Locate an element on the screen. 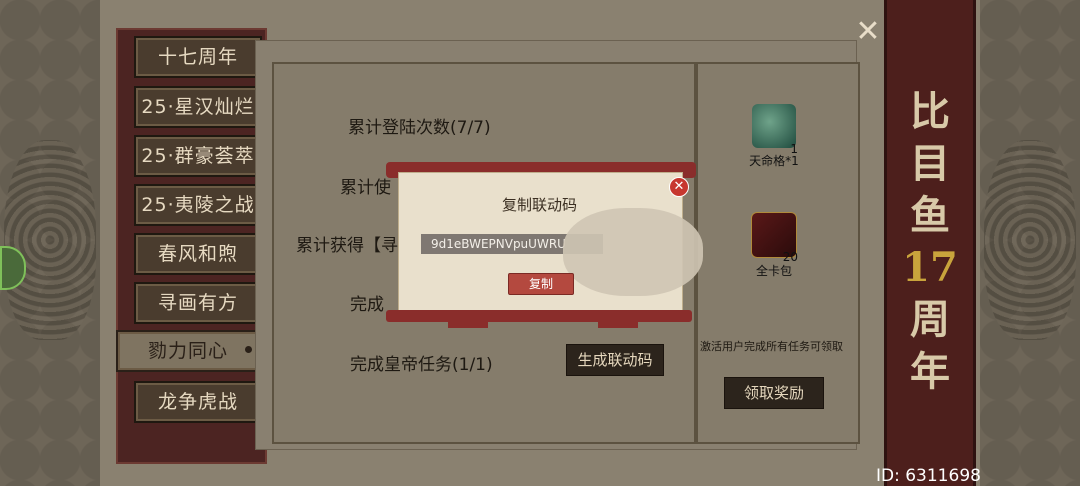 The image size is (1080, 486). task-login-count: 累计登陆次数(7/7) is located at coordinates (419, 128).